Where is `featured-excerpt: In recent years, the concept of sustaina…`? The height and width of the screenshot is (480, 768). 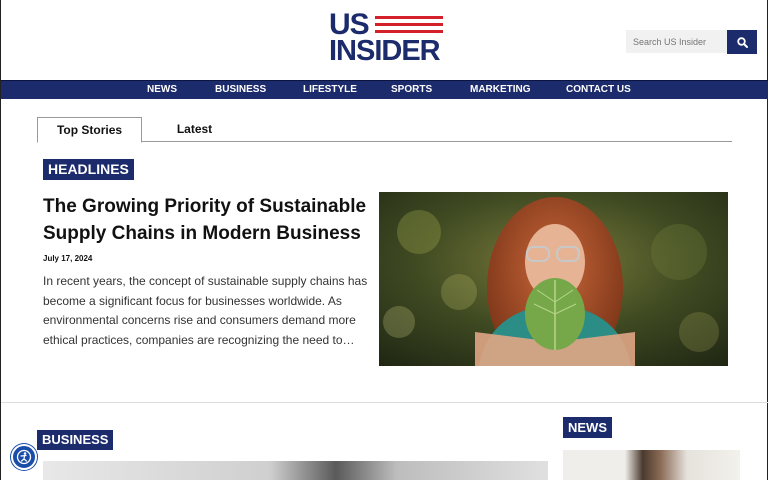
featured-excerpt: In recent years, the concept of sustaina… is located at coordinates (205, 310).